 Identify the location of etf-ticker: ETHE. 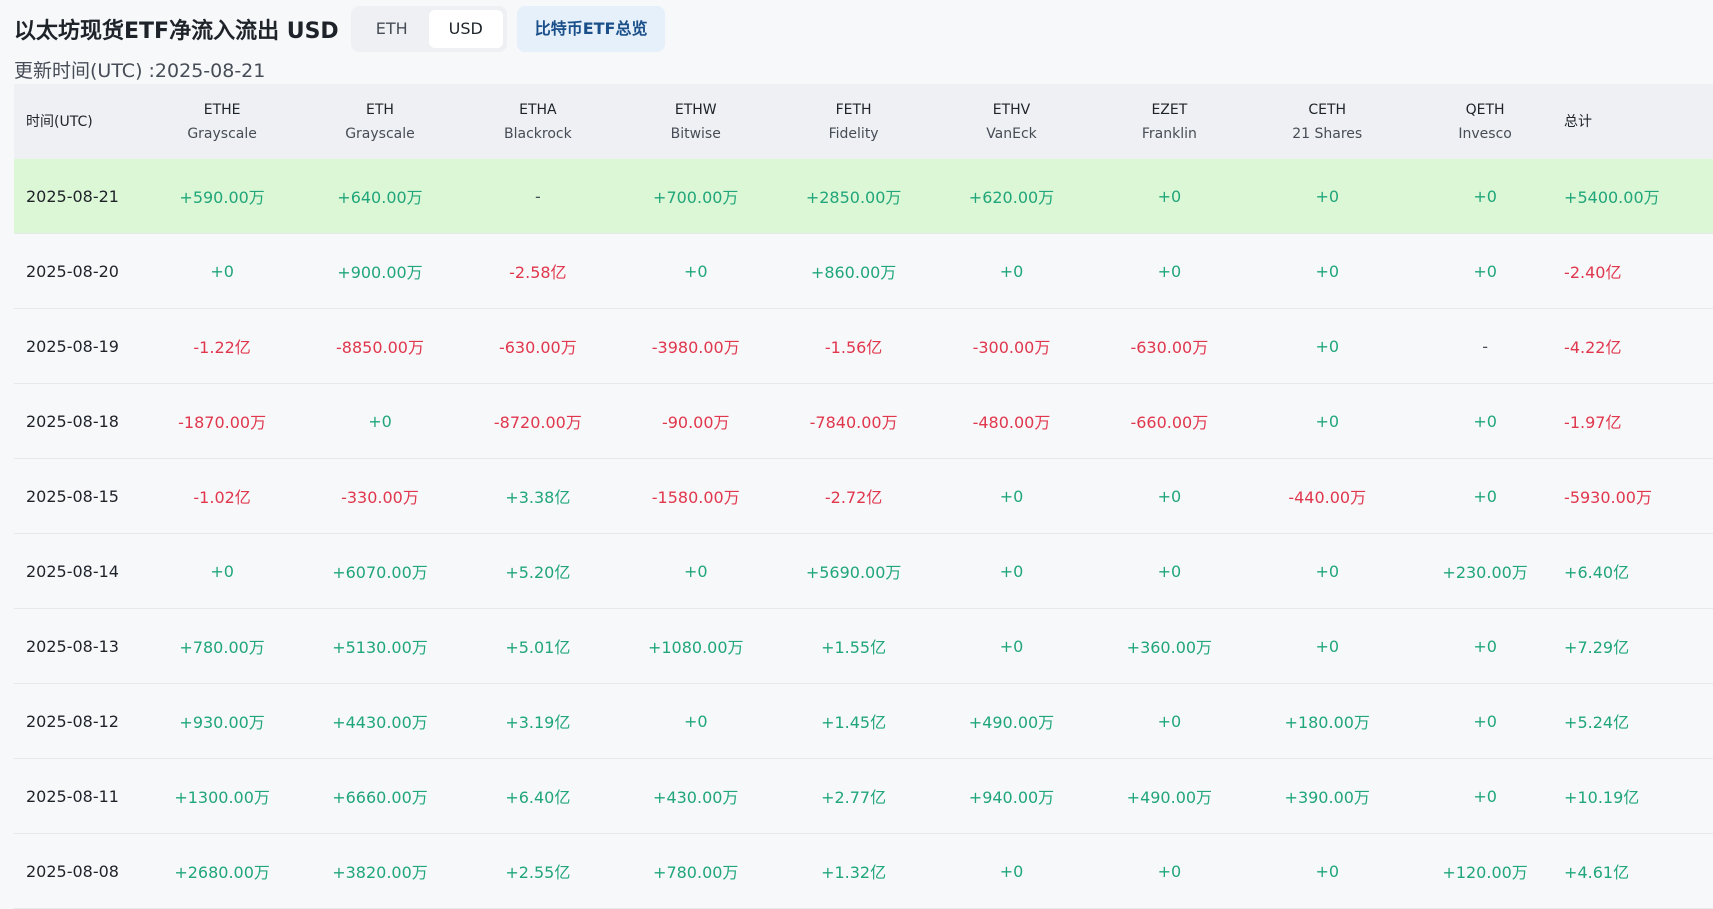
(222, 109).